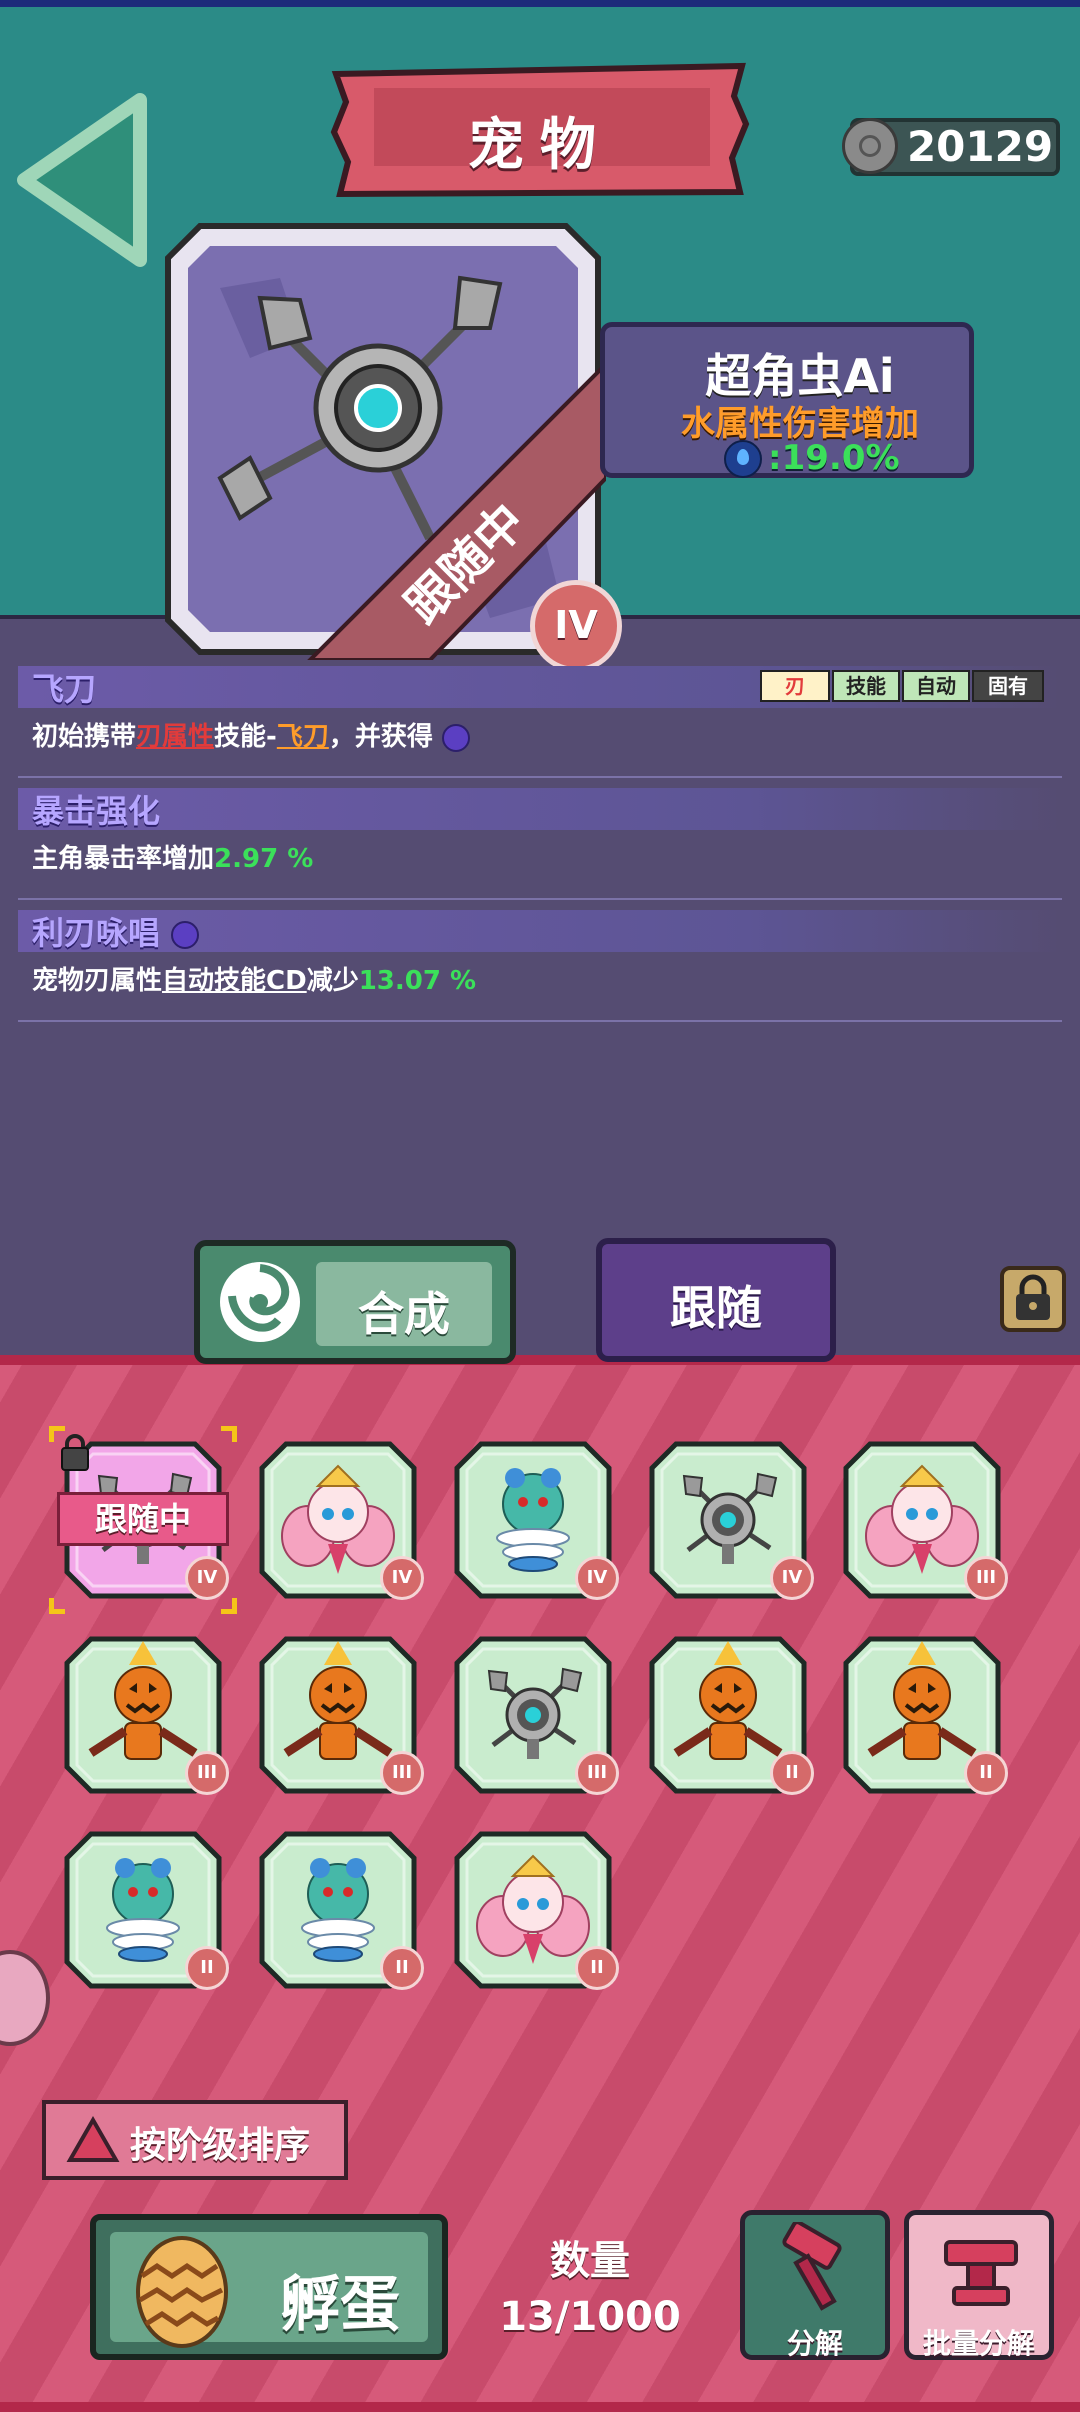 The image size is (1080, 2412). What do you see at coordinates (590, 2317) in the screenshot?
I see `quantity-value: 13/1000` at bounding box center [590, 2317].